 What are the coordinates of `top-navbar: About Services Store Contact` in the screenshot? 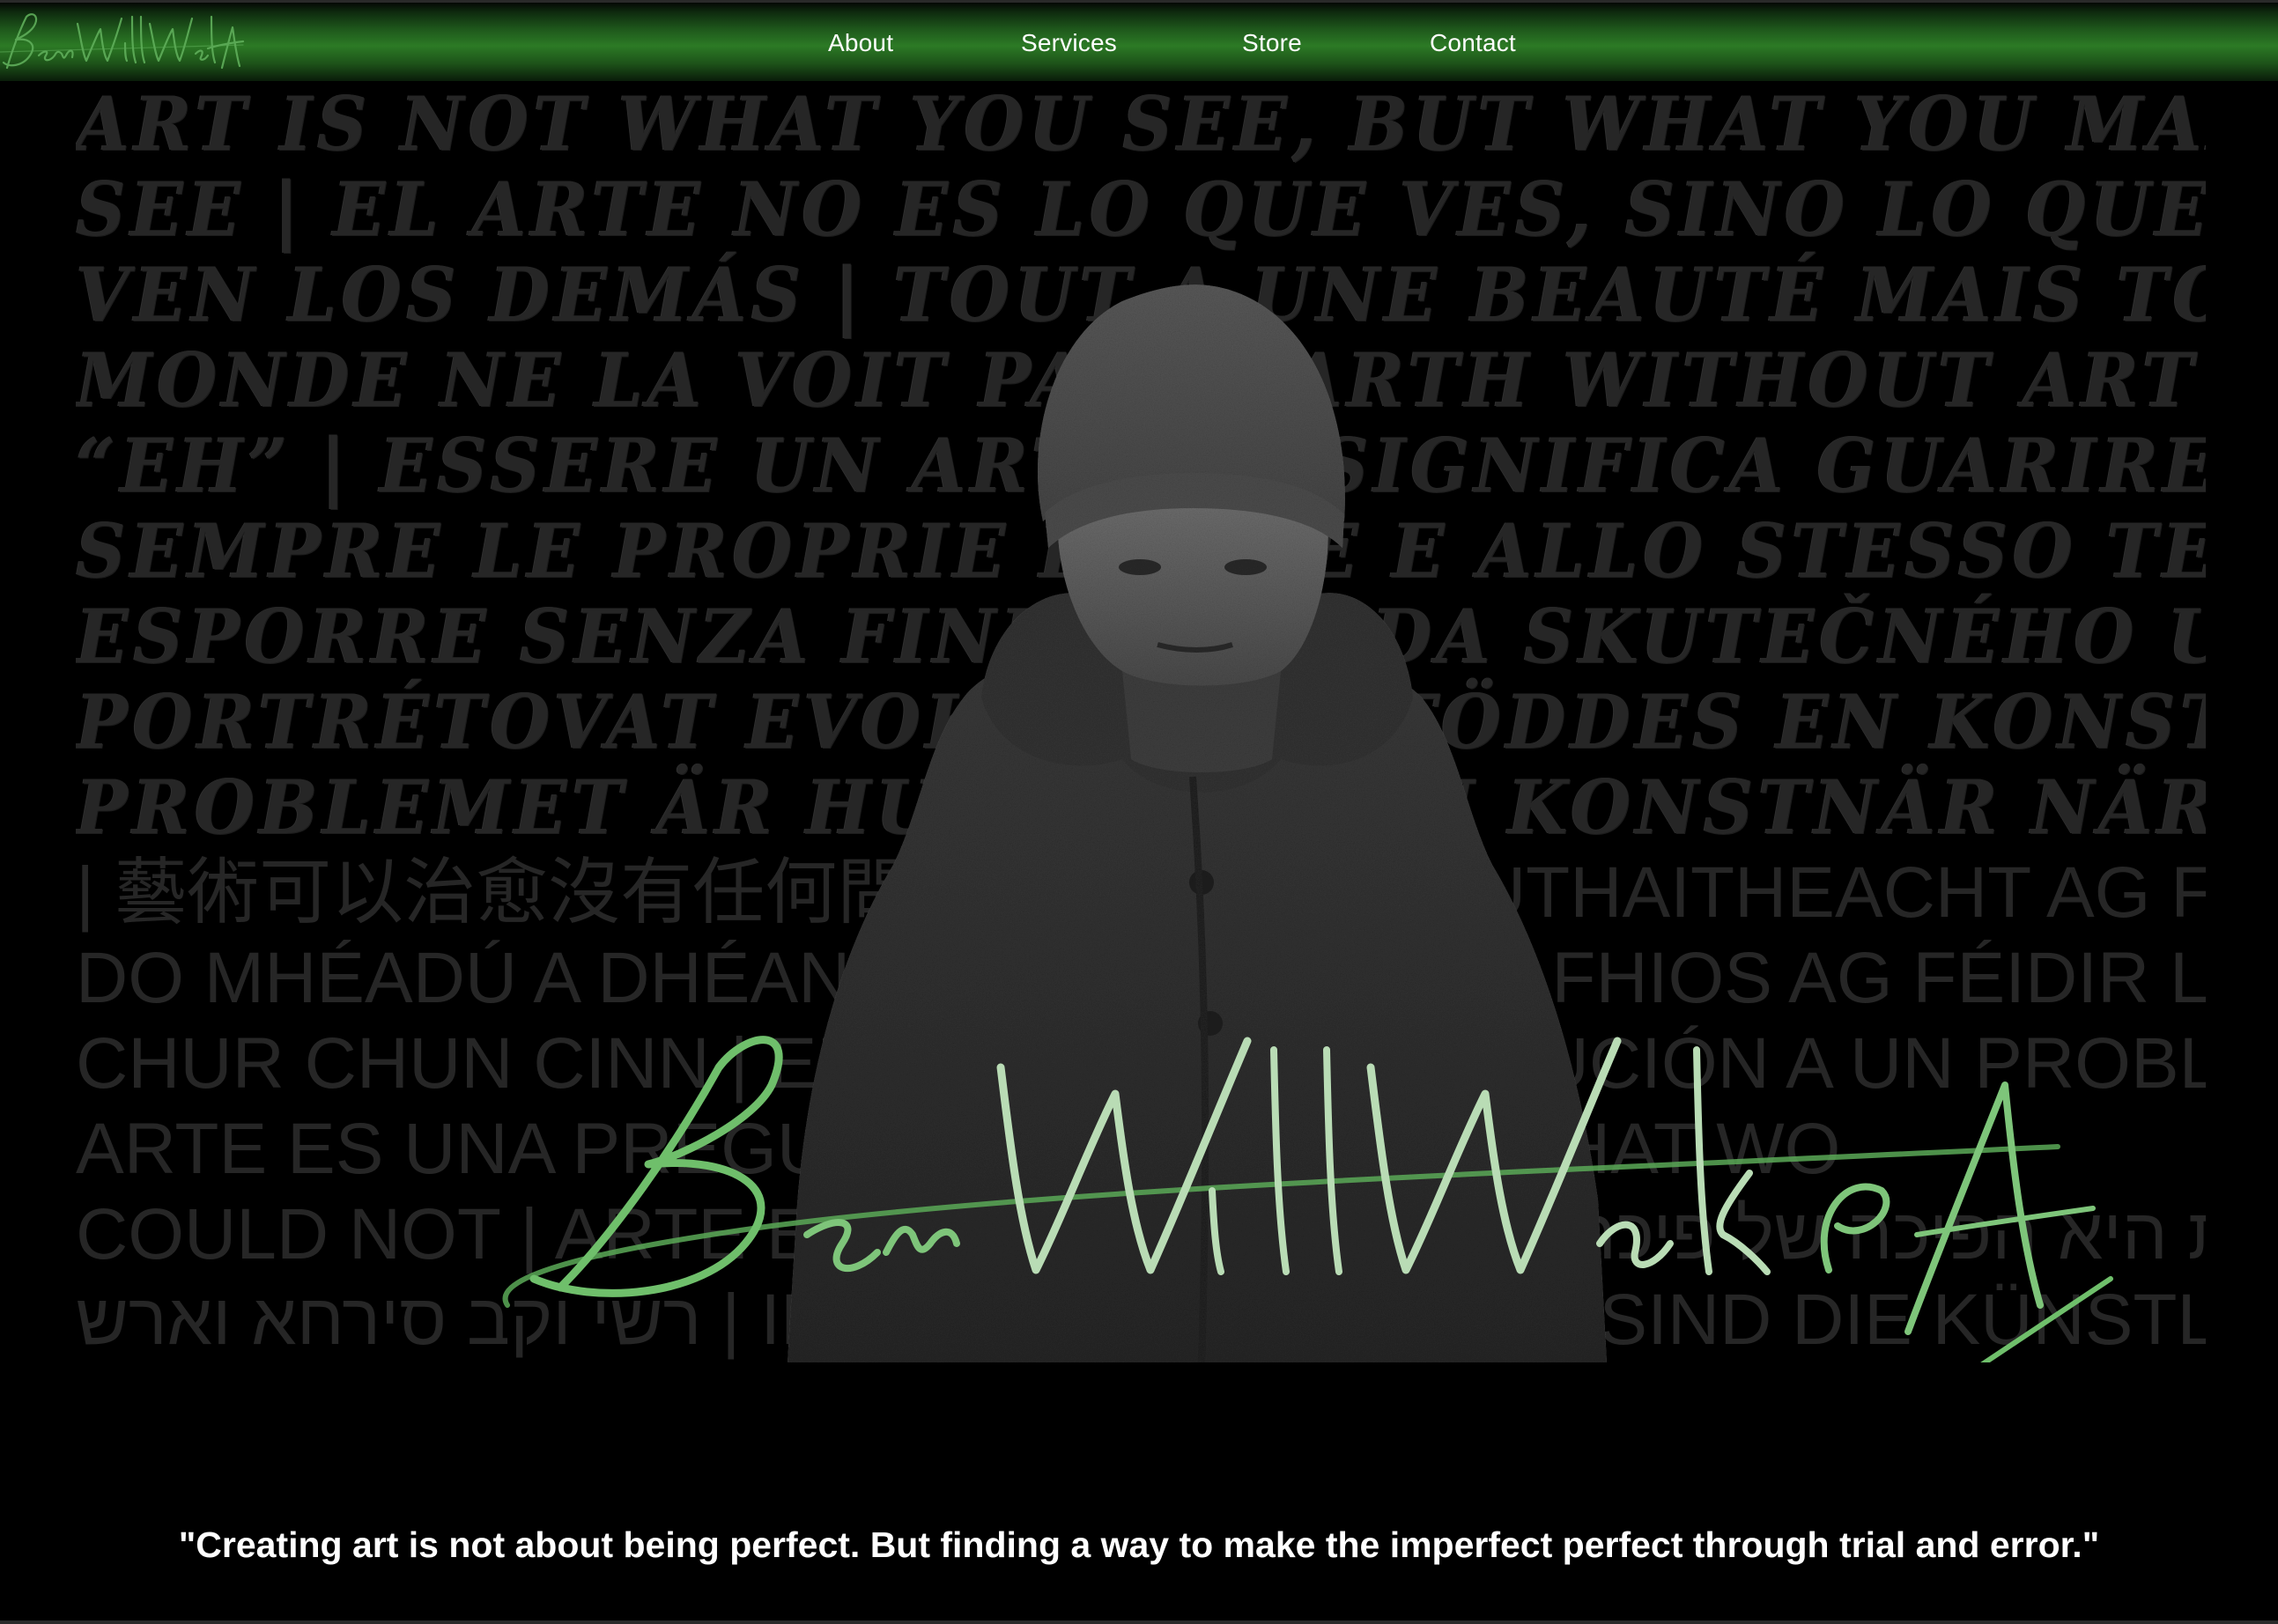 It's located at (1139, 40).